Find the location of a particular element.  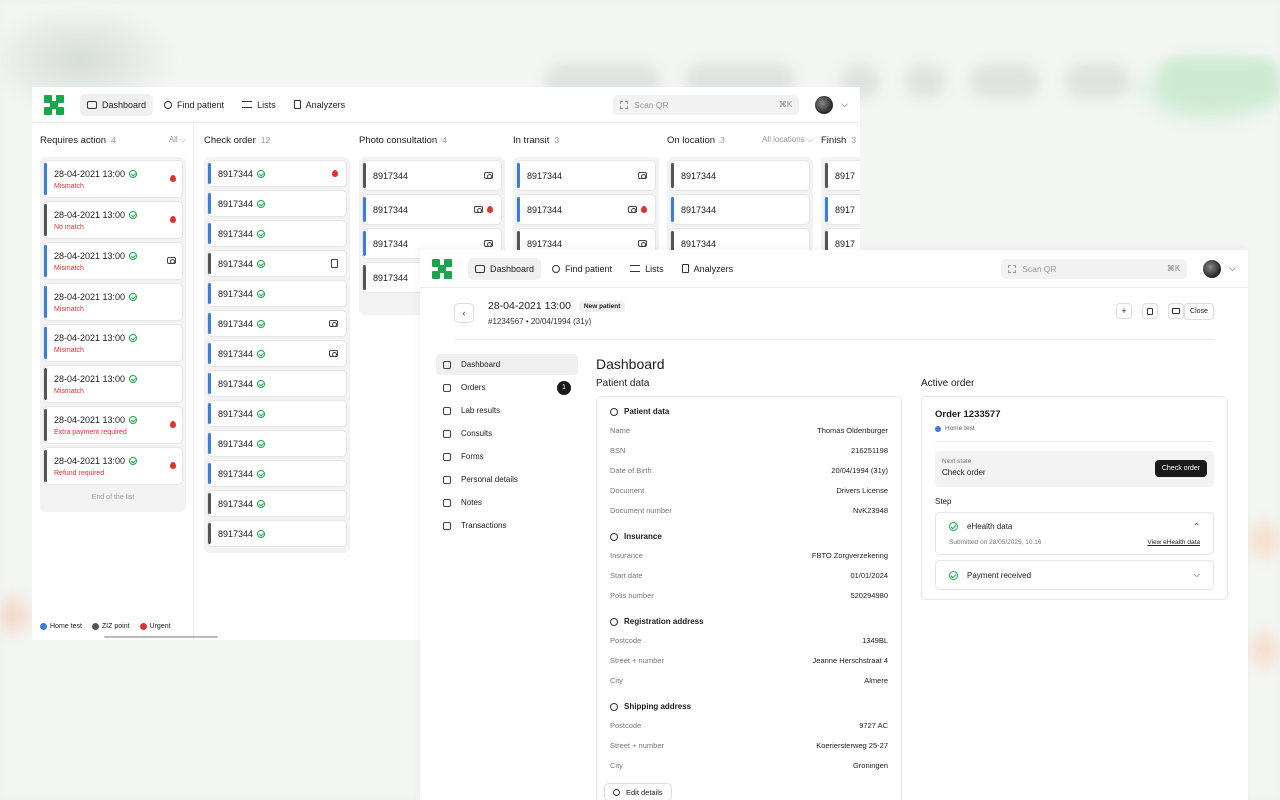

card-header: 28-04-2021 13:00 is located at coordinates (96, 379).